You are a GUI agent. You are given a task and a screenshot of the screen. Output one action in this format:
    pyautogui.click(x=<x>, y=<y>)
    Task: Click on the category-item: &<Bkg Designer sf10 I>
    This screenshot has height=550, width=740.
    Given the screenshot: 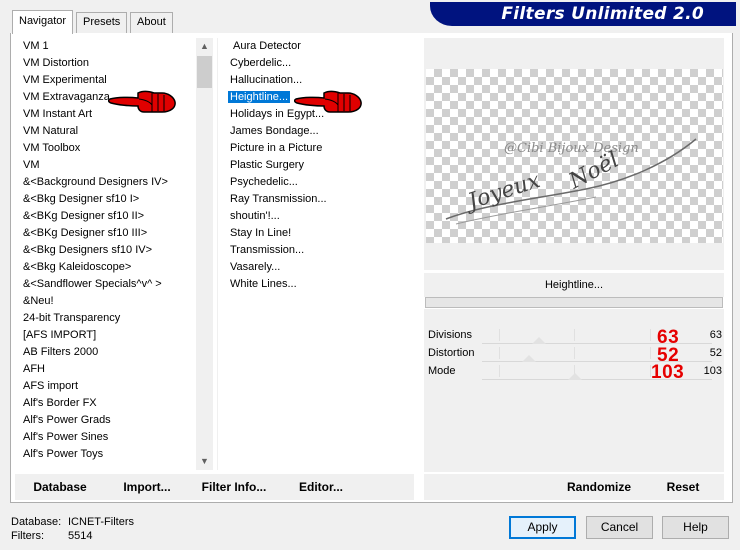 What is the action you would take?
    pyautogui.click(x=108, y=199)
    